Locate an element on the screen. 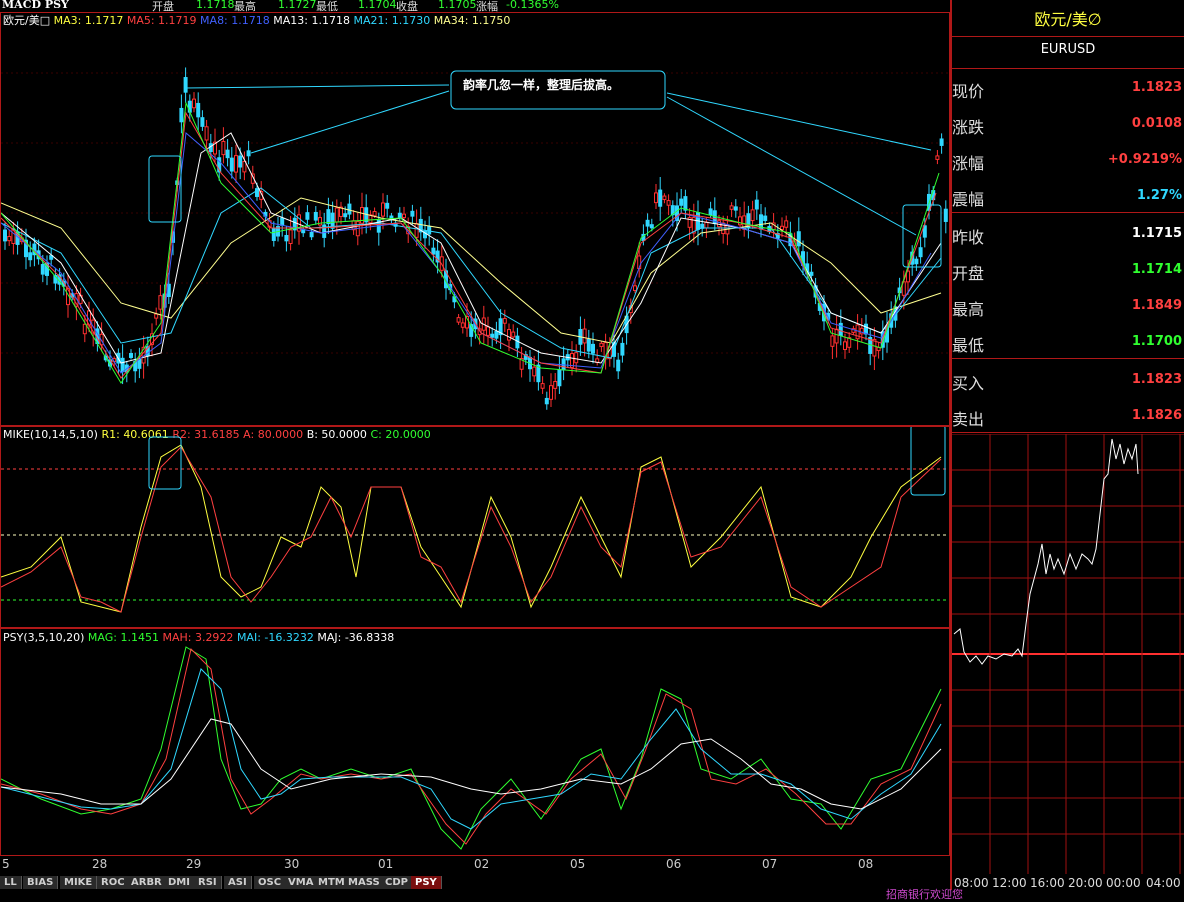  change-value: -0.1365% is located at coordinates (532, 5).